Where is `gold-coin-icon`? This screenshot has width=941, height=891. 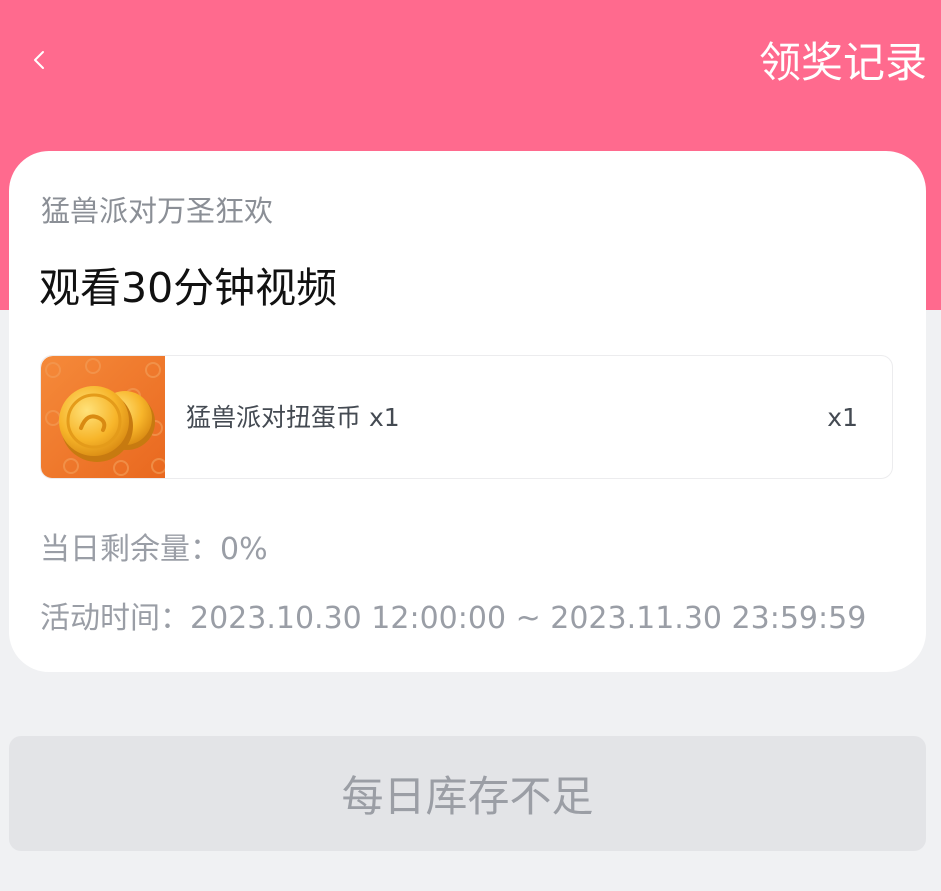
gold-coin-icon is located at coordinates (103, 417).